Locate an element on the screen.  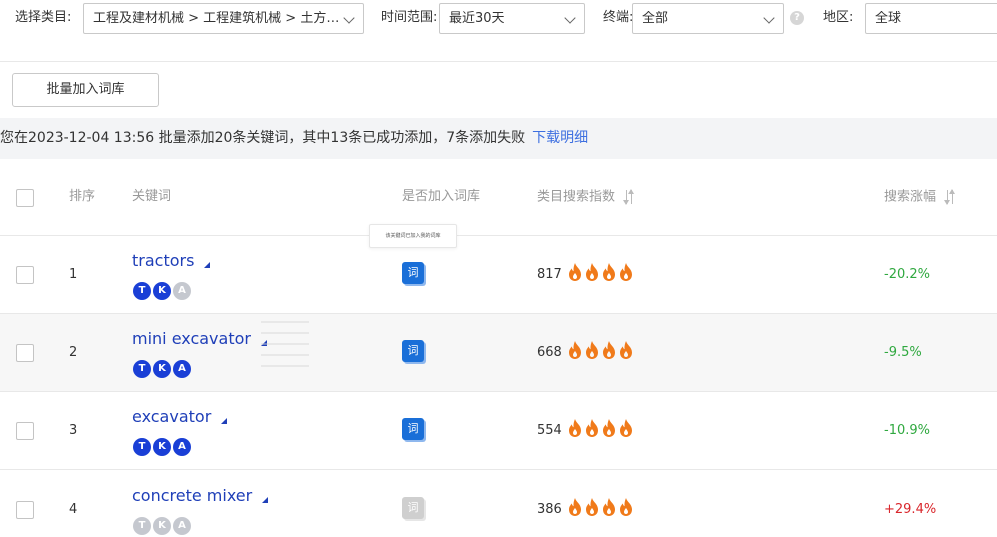
faded-popover is located at coordinates (284, 343).